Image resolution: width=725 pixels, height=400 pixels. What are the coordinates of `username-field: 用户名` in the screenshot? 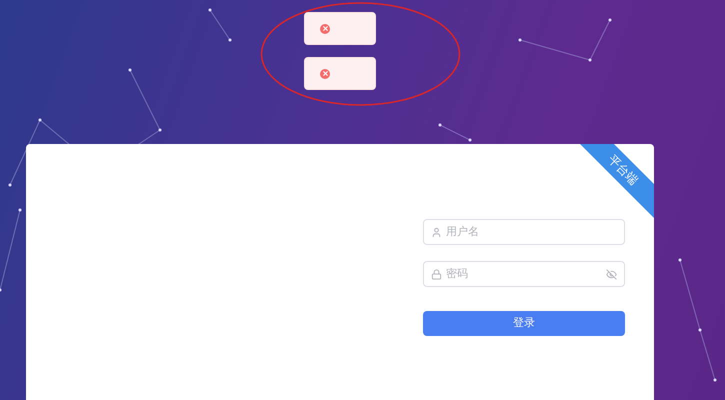 It's located at (524, 232).